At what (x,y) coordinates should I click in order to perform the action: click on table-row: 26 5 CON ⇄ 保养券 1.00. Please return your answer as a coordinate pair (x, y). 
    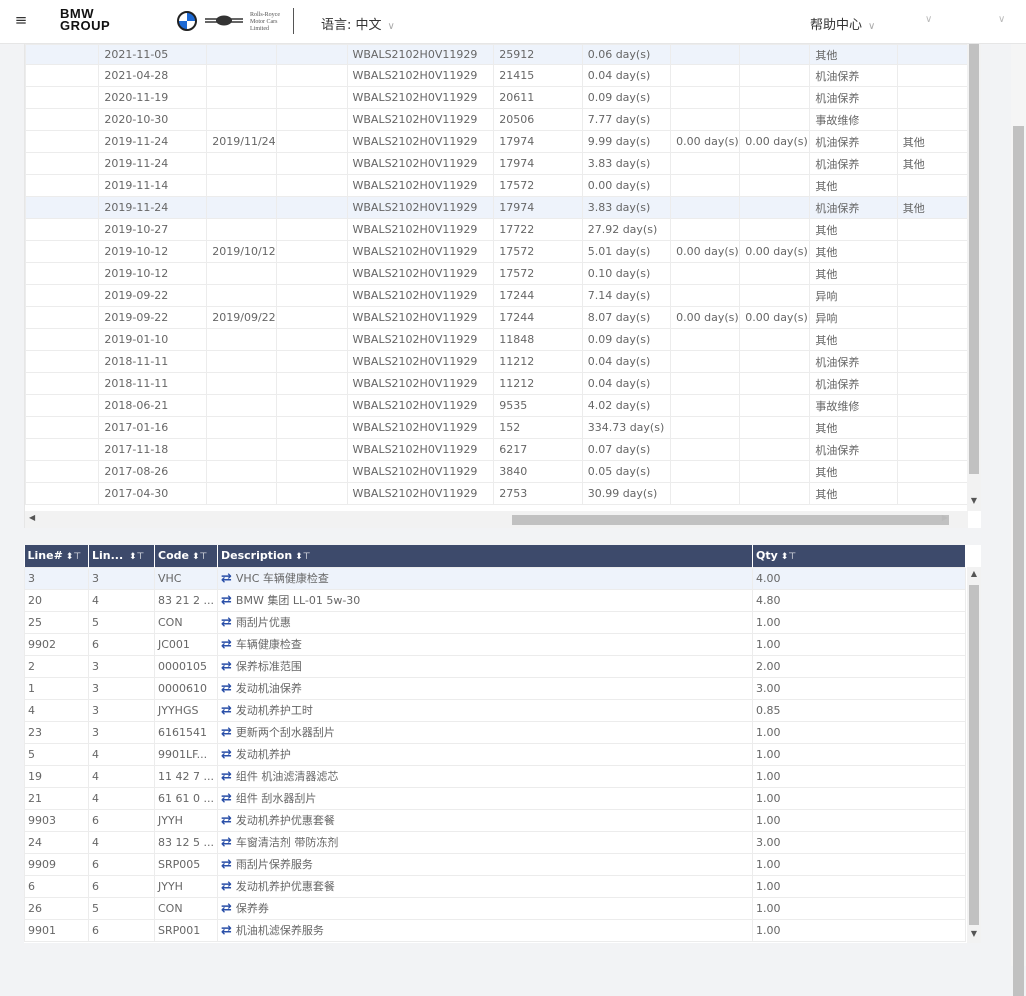
    Looking at the image, I should click on (495, 908).